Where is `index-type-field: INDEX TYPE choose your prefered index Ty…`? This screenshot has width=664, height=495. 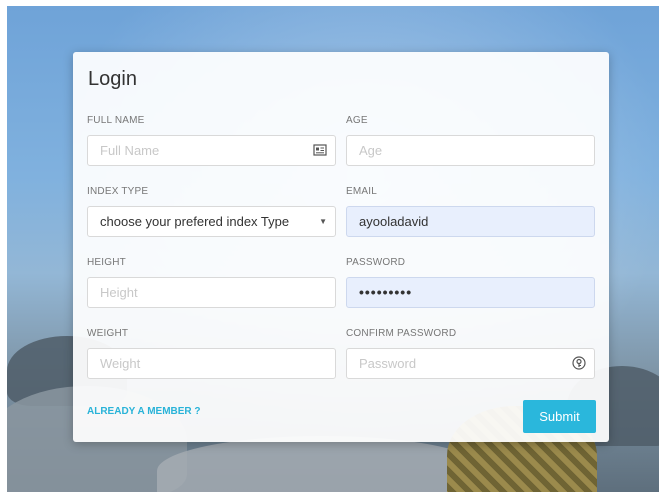
index-type-field: INDEX TYPE choose your prefered index Ty… is located at coordinates (211, 211).